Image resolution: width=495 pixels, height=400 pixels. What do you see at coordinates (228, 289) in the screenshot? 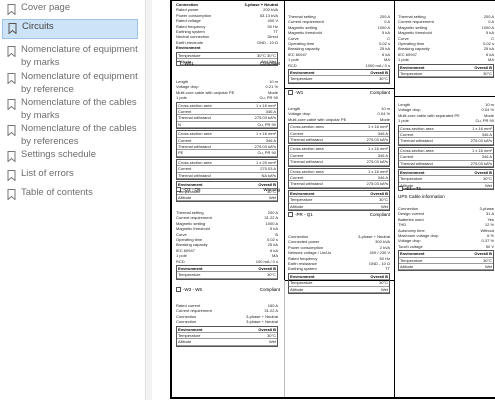
I see `cable-header-w3: -W3 - W6 Compliant` at bounding box center [228, 289].